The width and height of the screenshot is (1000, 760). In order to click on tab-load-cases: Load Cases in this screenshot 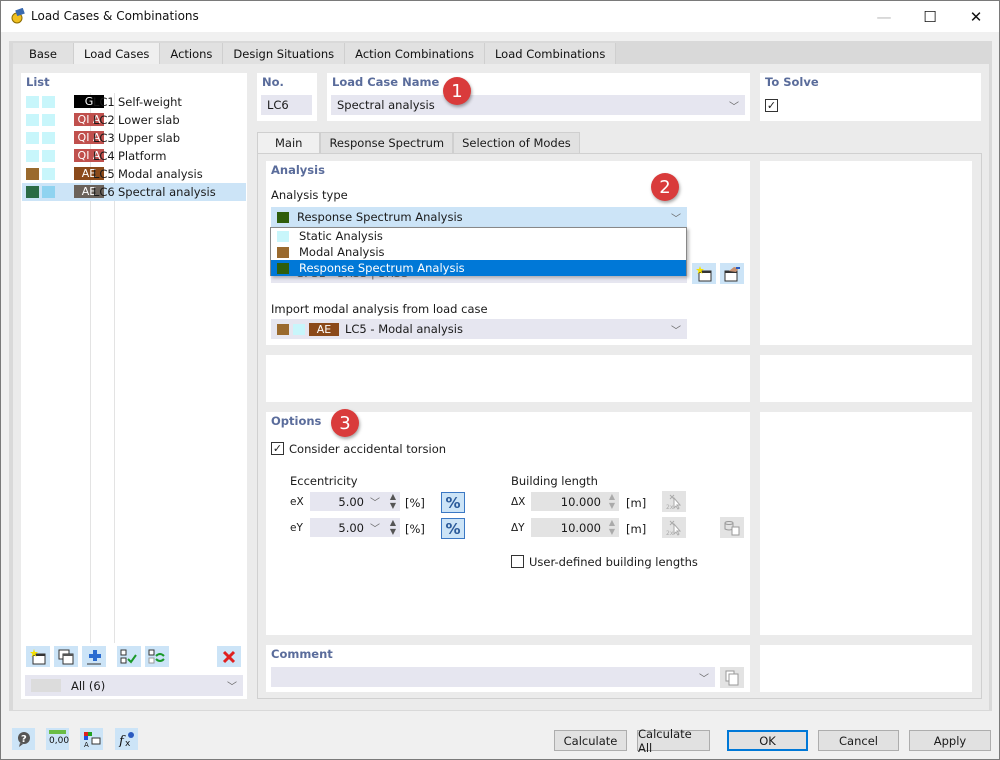, I will do `click(117, 54)`.